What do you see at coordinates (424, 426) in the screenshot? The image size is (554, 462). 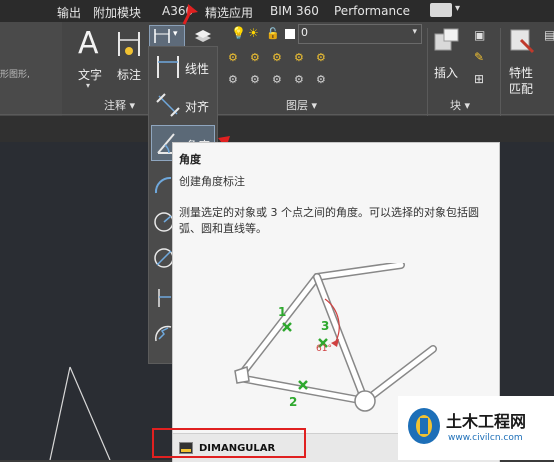 I see `watermark-emblem-icon` at bounding box center [424, 426].